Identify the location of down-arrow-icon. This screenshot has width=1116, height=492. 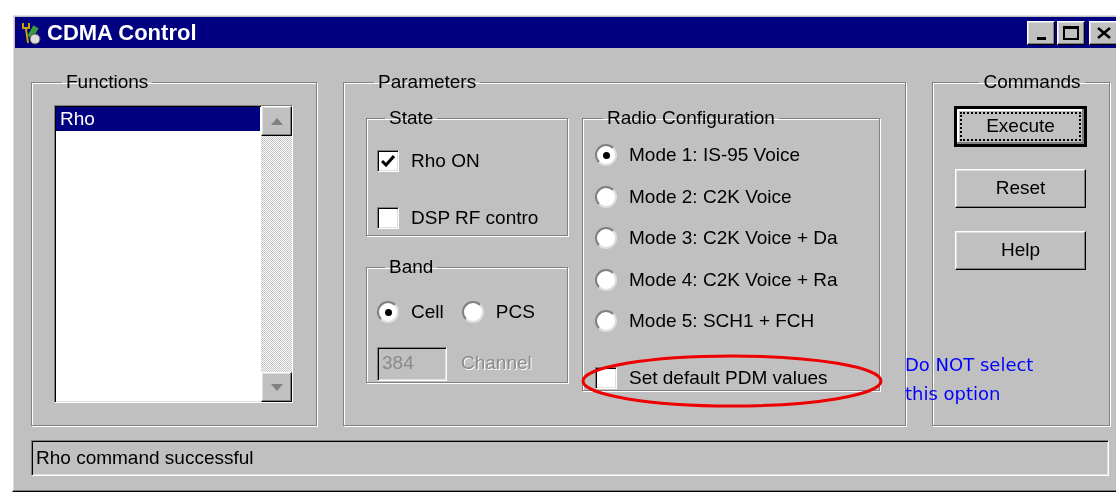
(276, 387).